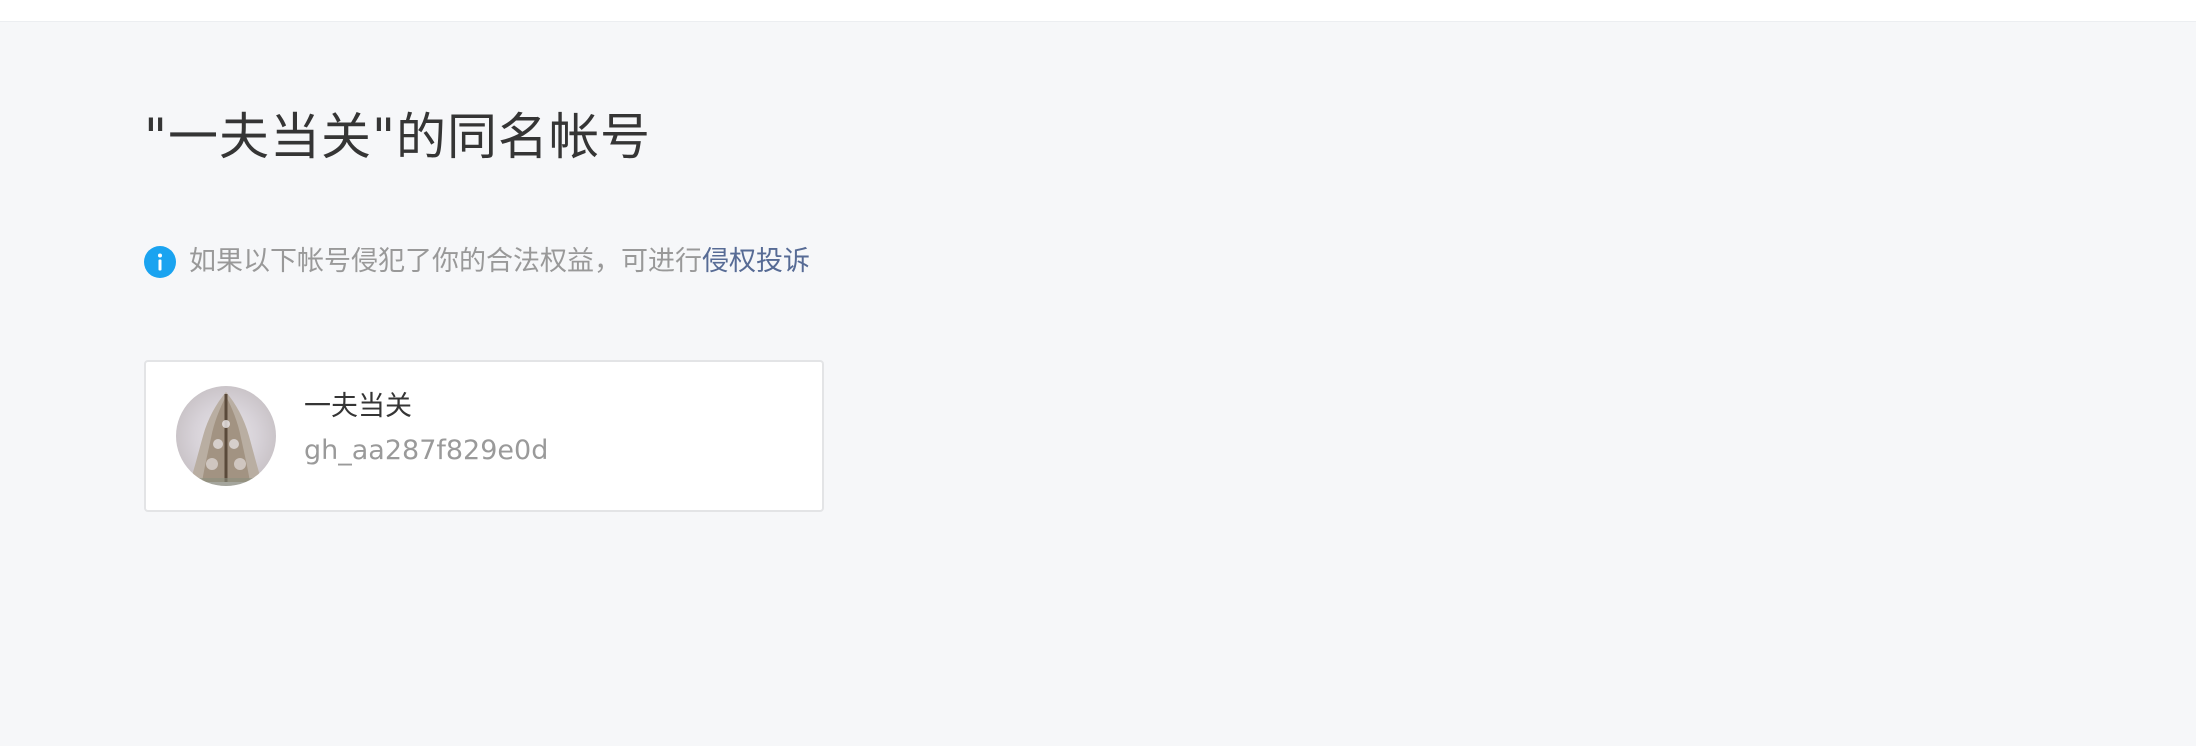 Image resolution: width=2196 pixels, height=746 pixels. I want to click on page-title: "一夫当关"的同名帐号, so click(397, 137).